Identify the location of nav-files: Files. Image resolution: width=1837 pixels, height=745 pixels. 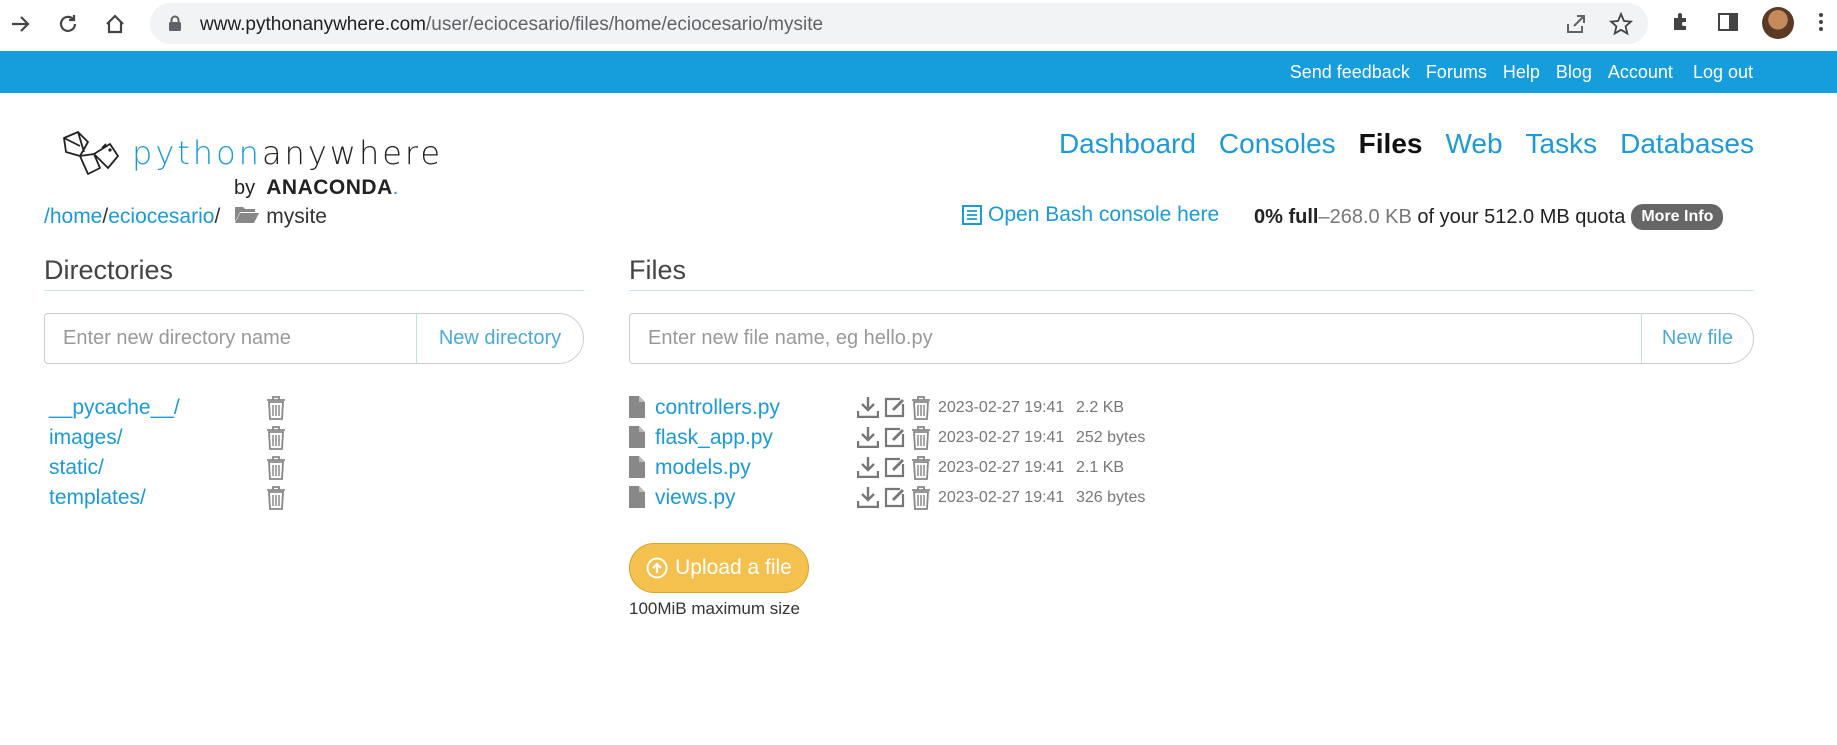
(1391, 144).